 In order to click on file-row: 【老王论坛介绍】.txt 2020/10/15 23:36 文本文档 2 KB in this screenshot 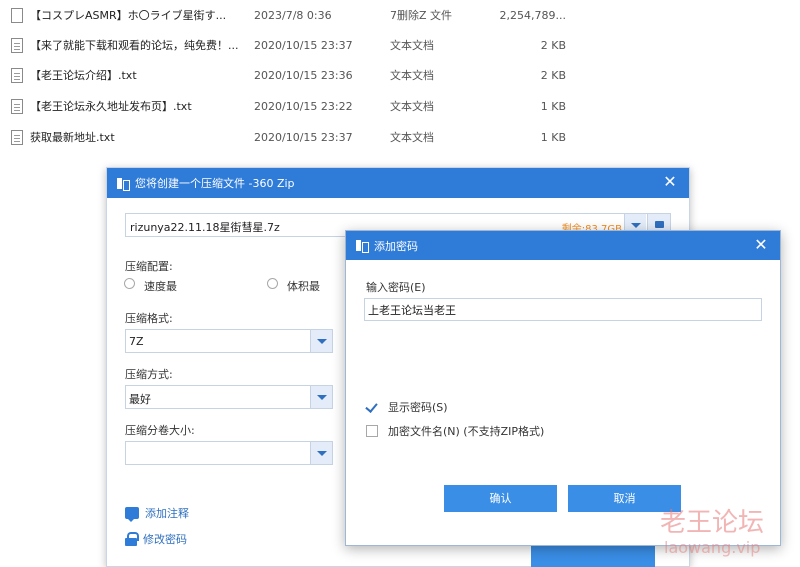, I will do `click(400, 75)`.